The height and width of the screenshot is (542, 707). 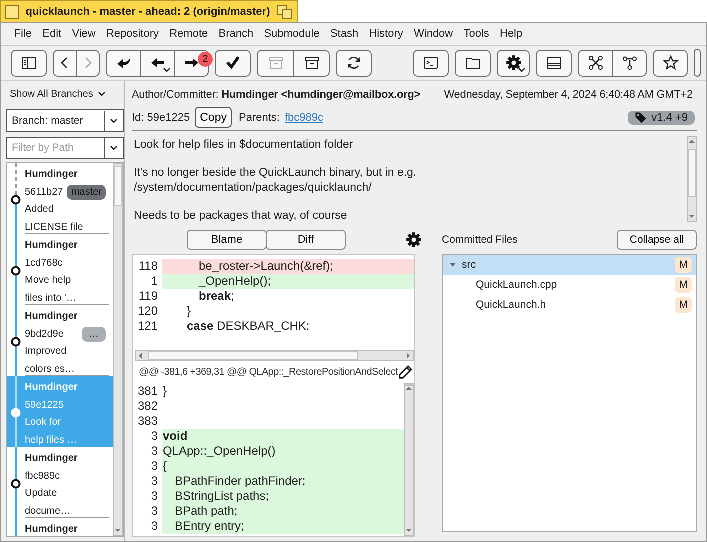 What do you see at coordinates (54, 218) in the screenshot?
I see `commit-message: Added LICENSE file` at bounding box center [54, 218].